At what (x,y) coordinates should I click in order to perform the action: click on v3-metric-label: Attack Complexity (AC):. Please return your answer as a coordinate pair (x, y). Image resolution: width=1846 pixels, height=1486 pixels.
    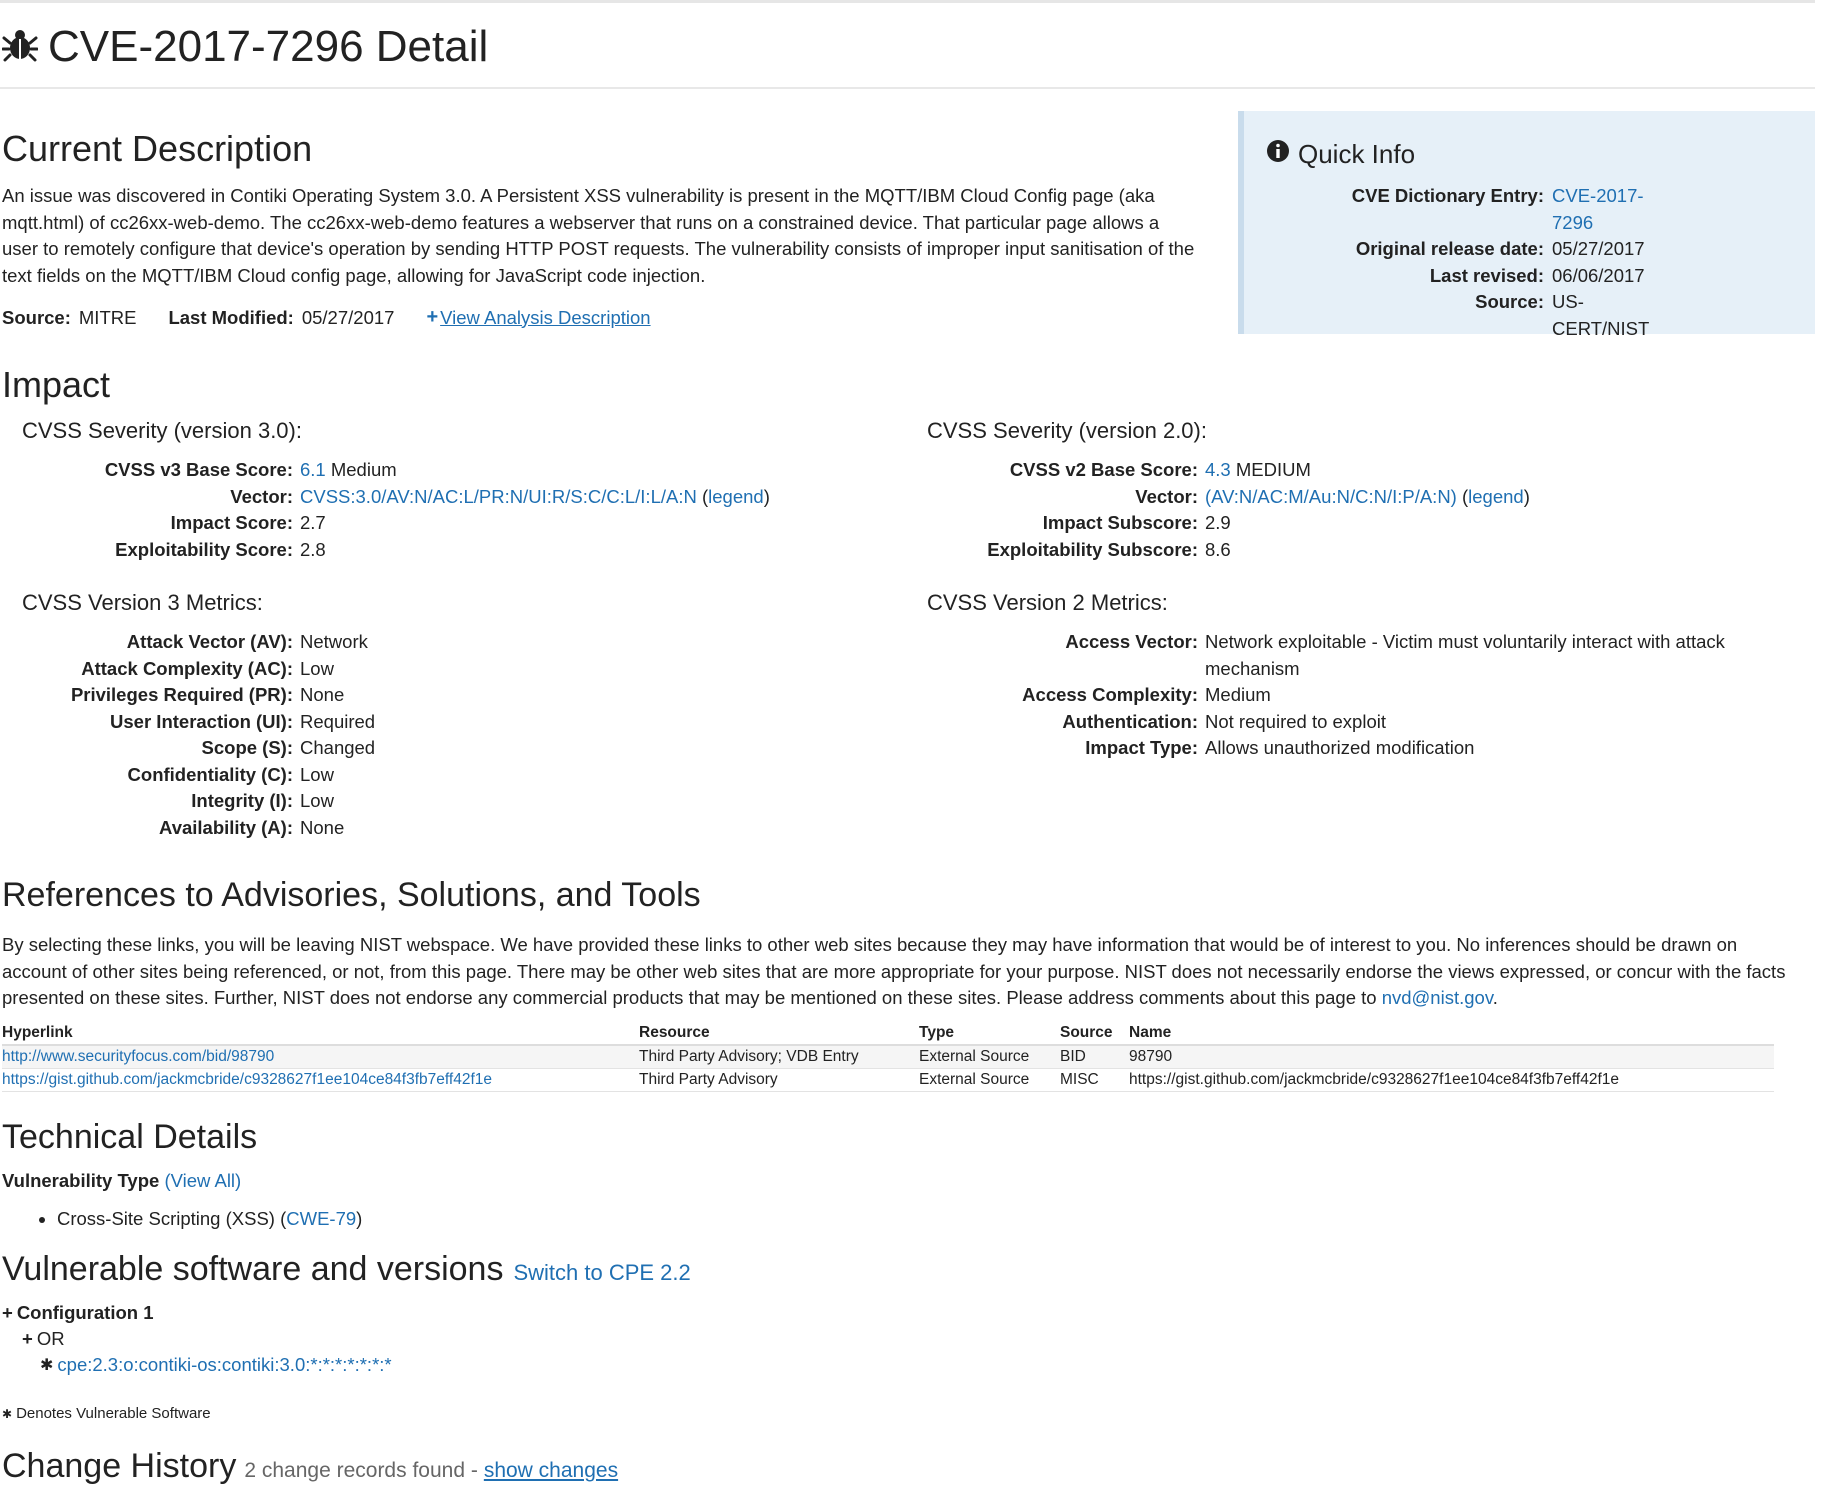
    Looking at the image, I should click on (187, 668).